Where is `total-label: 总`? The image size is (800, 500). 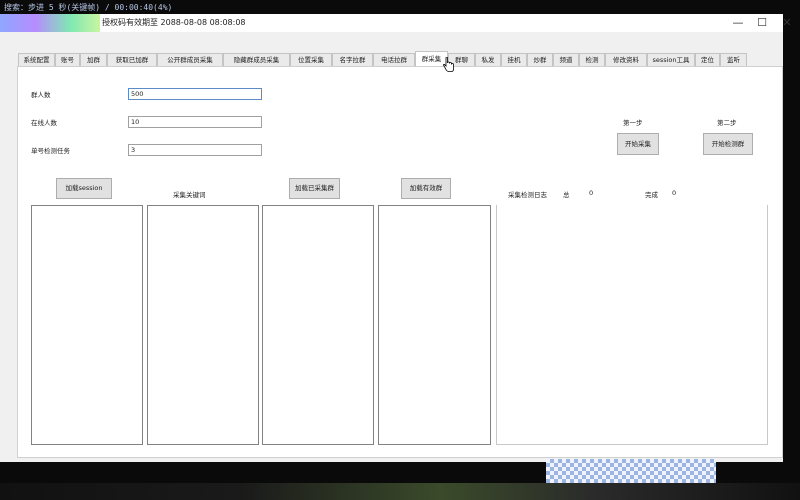
total-label: 总 is located at coordinates (566, 195).